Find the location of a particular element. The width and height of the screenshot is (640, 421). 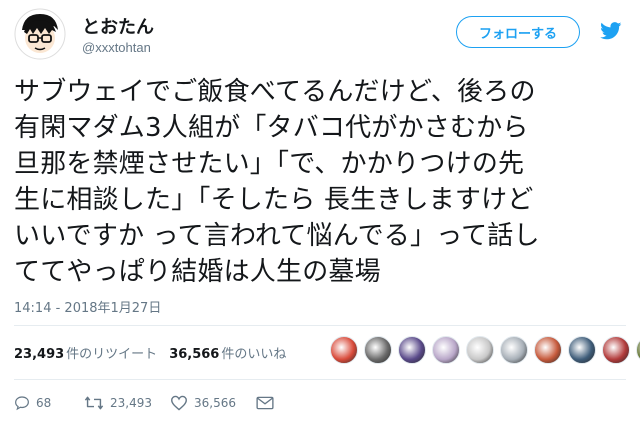

like-count: 36,566 is located at coordinates (215, 403).